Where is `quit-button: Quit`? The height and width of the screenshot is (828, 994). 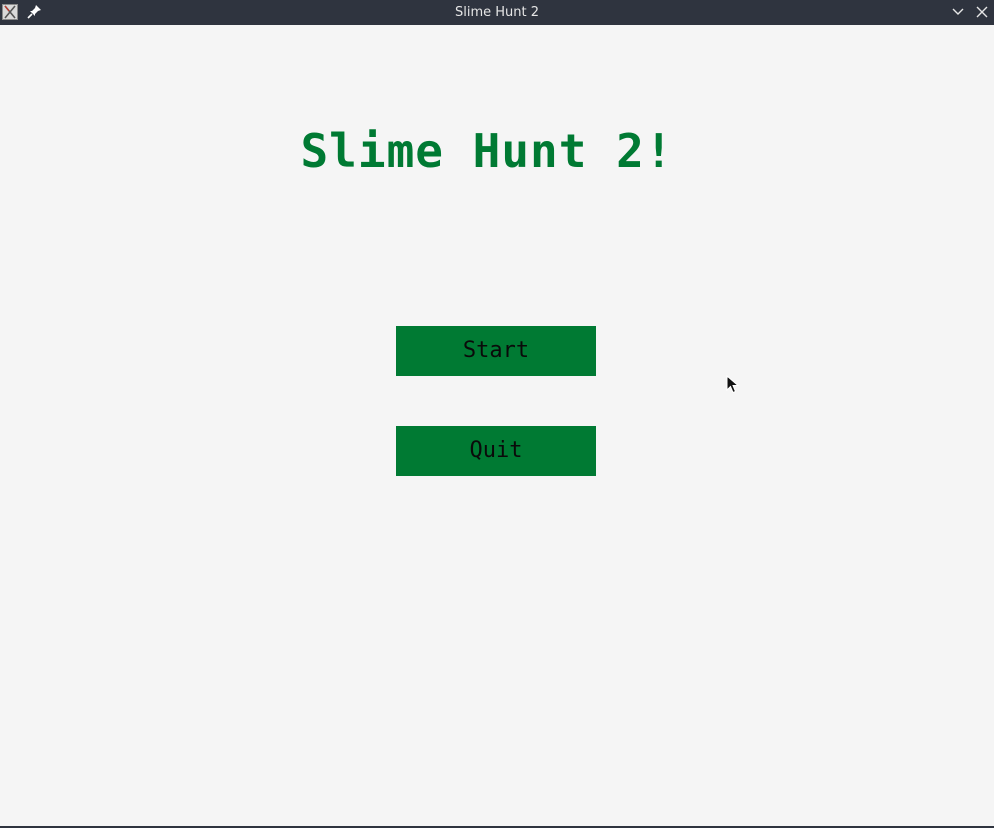 quit-button: Quit is located at coordinates (496, 451).